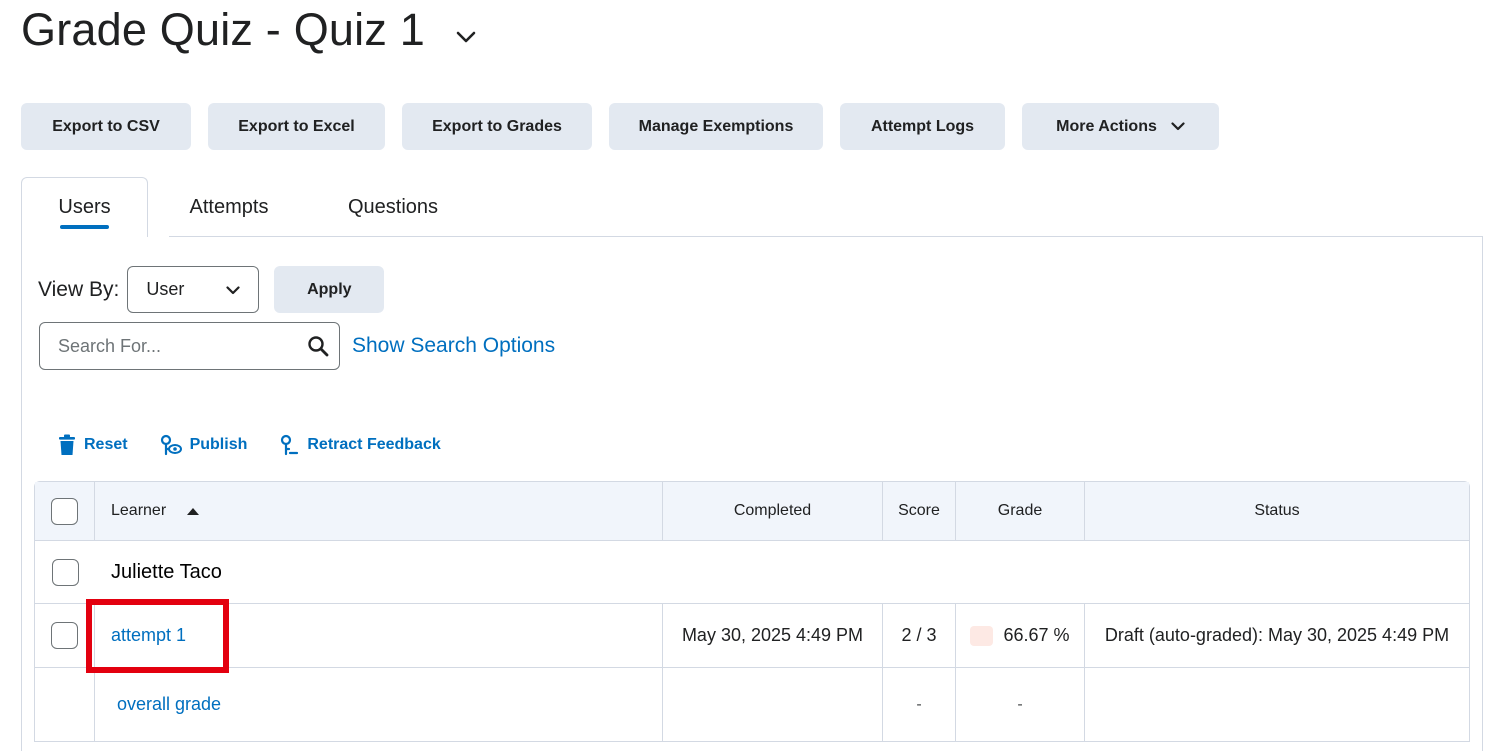 Image resolution: width=1488 pixels, height=751 pixels. What do you see at coordinates (773, 635) in the screenshot?
I see `attempt-completed: May 30, 2025 4:49 PM` at bounding box center [773, 635].